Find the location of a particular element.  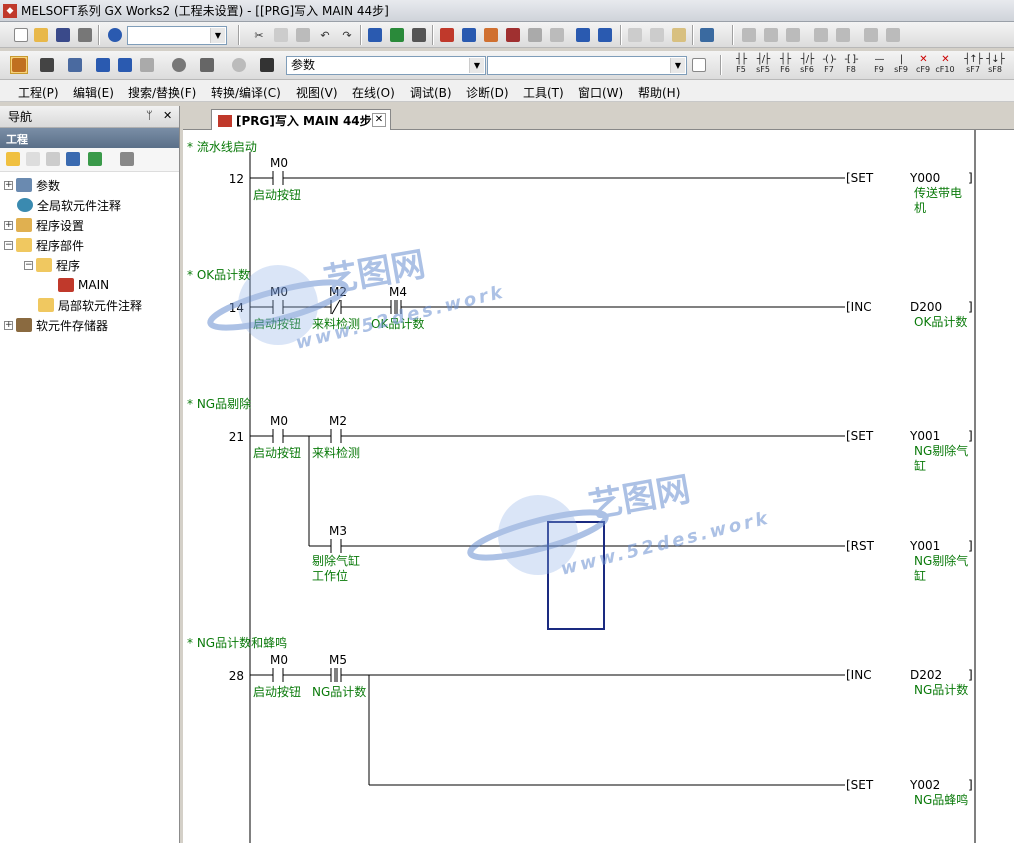

read-plc-icon is located at coordinates (469, 35).